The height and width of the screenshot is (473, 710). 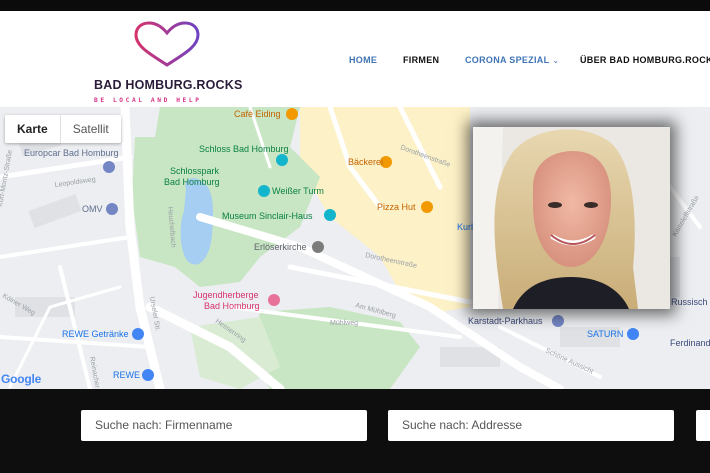 What do you see at coordinates (167, 44) in the screenshot?
I see `heart-soundwave-icon` at bounding box center [167, 44].